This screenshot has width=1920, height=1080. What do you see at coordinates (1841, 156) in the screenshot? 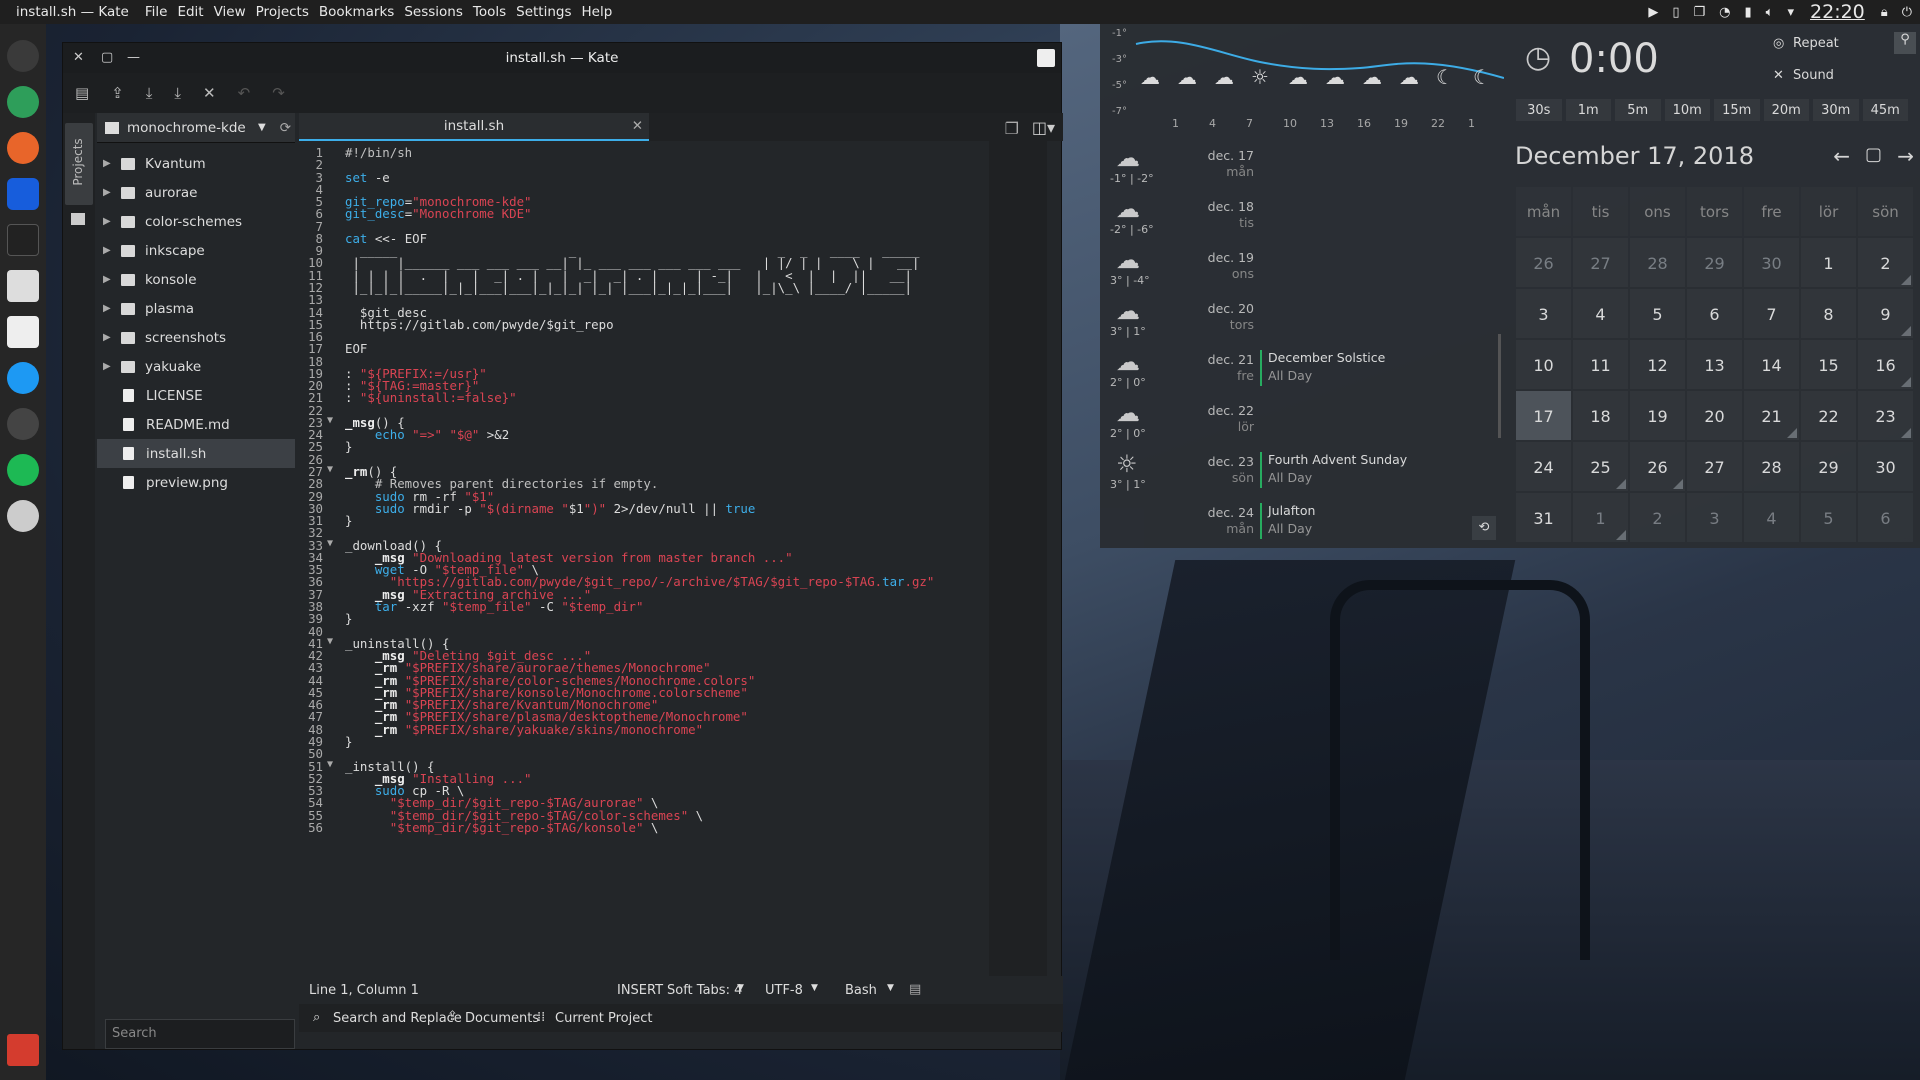
I see `previous-month-icon: ←` at bounding box center [1841, 156].